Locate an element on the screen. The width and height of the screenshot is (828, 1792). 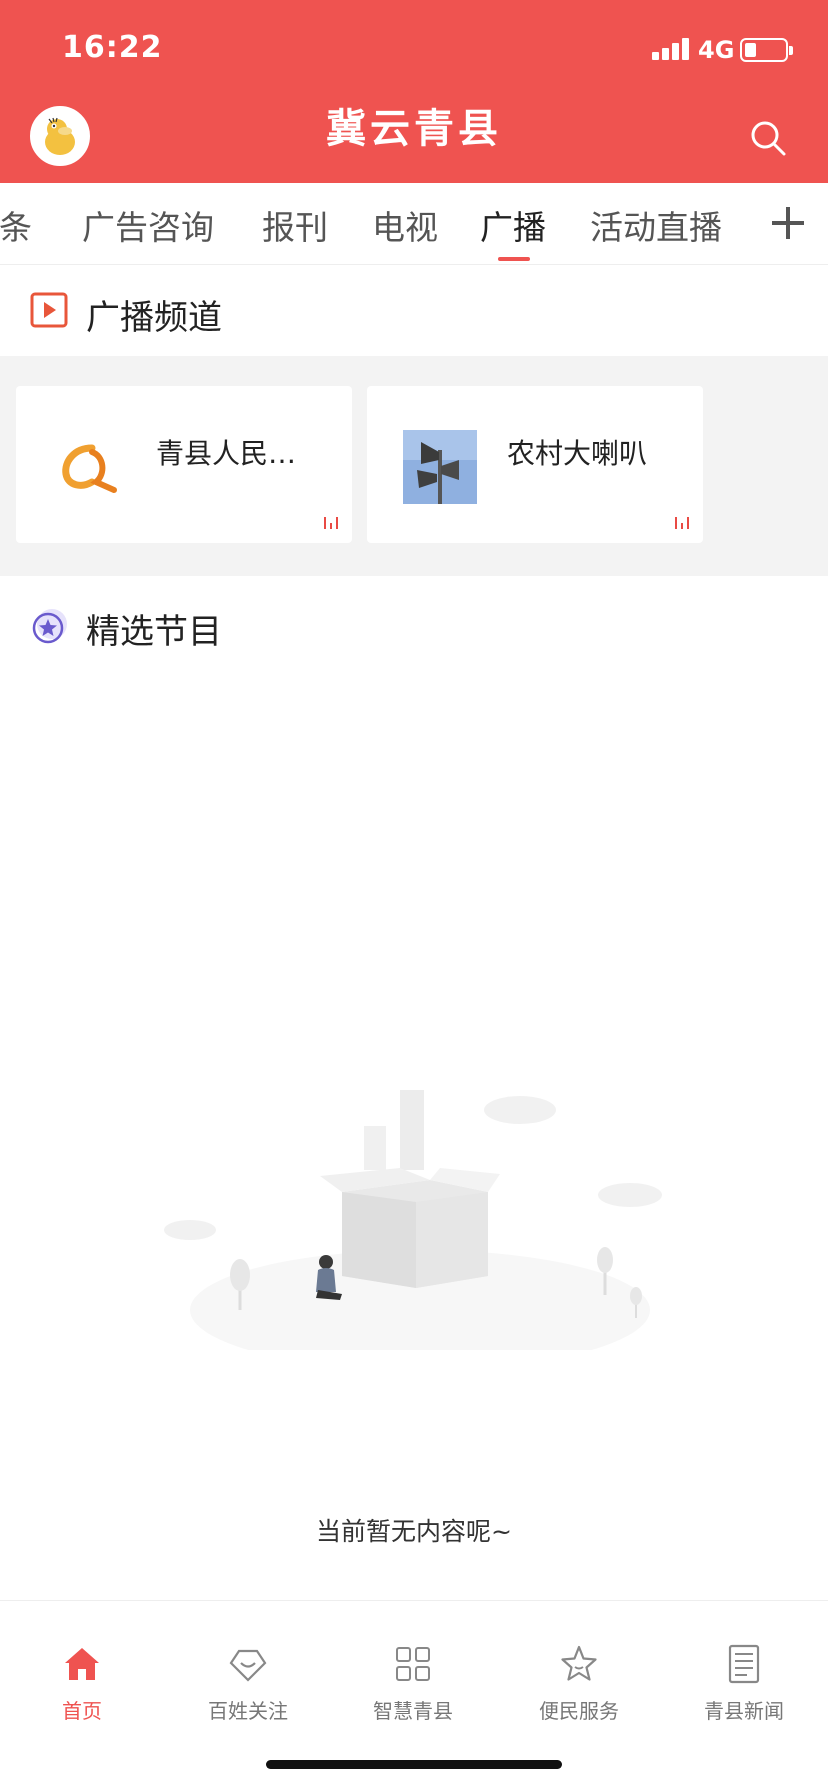
grid-icon is located at coordinates (413, 1664).